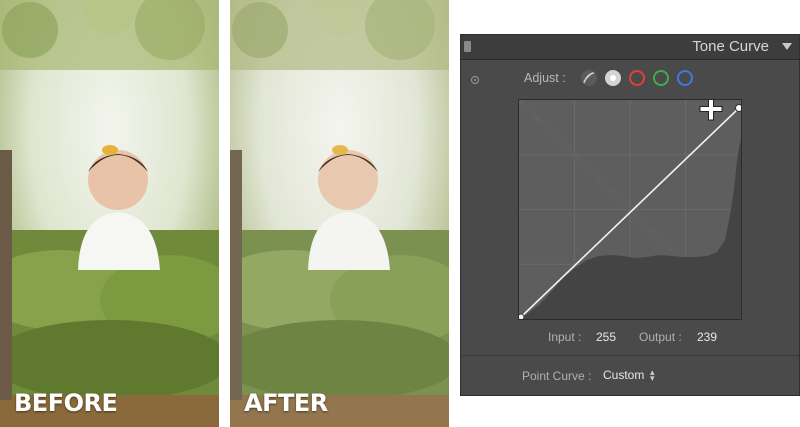 This screenshot has height=427, width=800. Describe the element at coordinates (545, 78) in the screenshot. I see `adjust-label: Adjust :` at that location.